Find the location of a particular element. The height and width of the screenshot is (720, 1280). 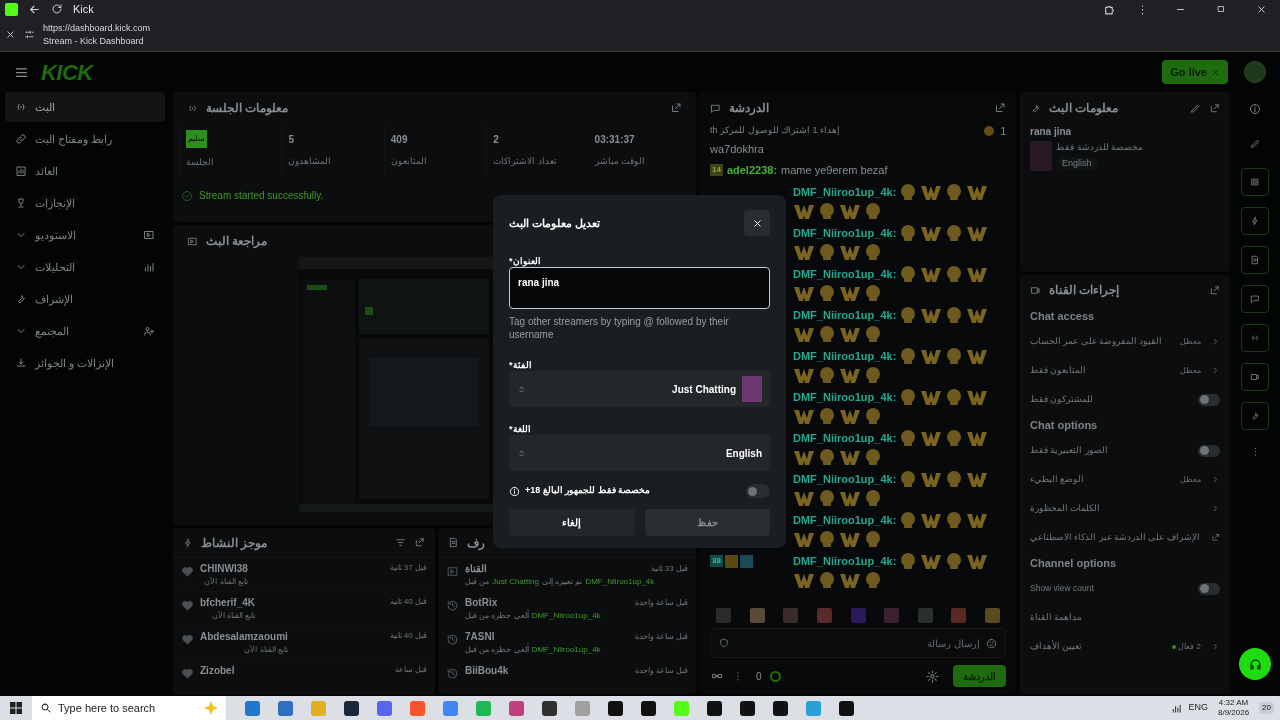

setting-row: مداهمة القناة is located at coordinates (1125, 617).